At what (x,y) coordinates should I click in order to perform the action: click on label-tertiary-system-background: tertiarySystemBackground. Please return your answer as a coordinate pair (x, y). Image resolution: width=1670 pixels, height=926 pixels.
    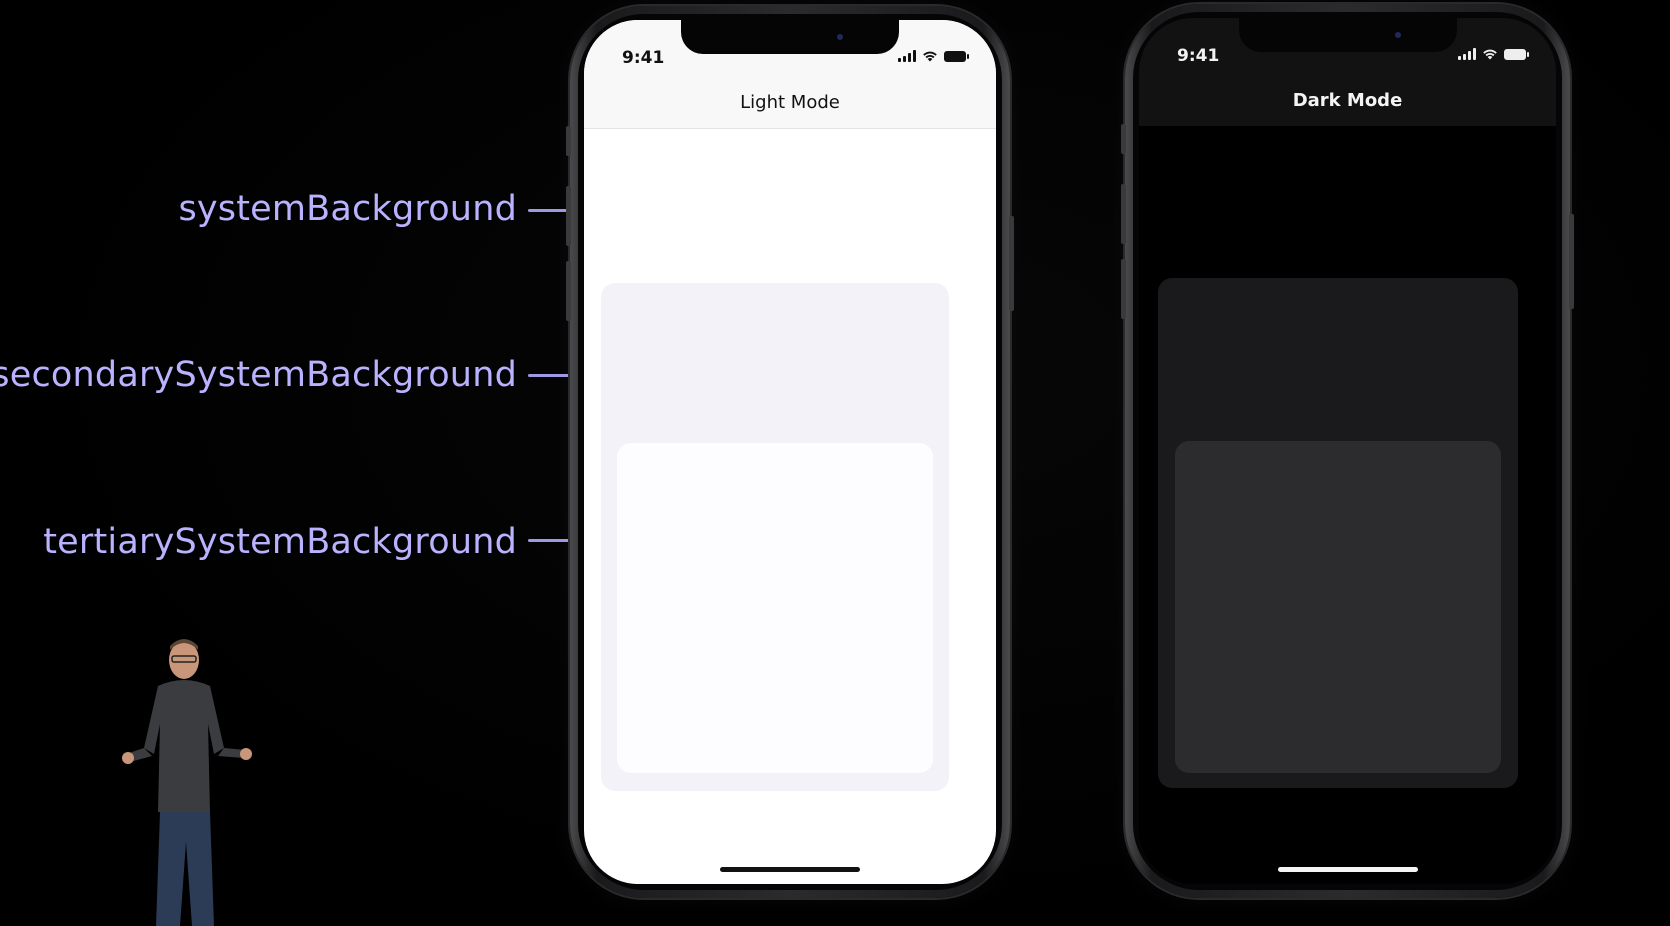
    Looking at the image, I should click on (280, 542).